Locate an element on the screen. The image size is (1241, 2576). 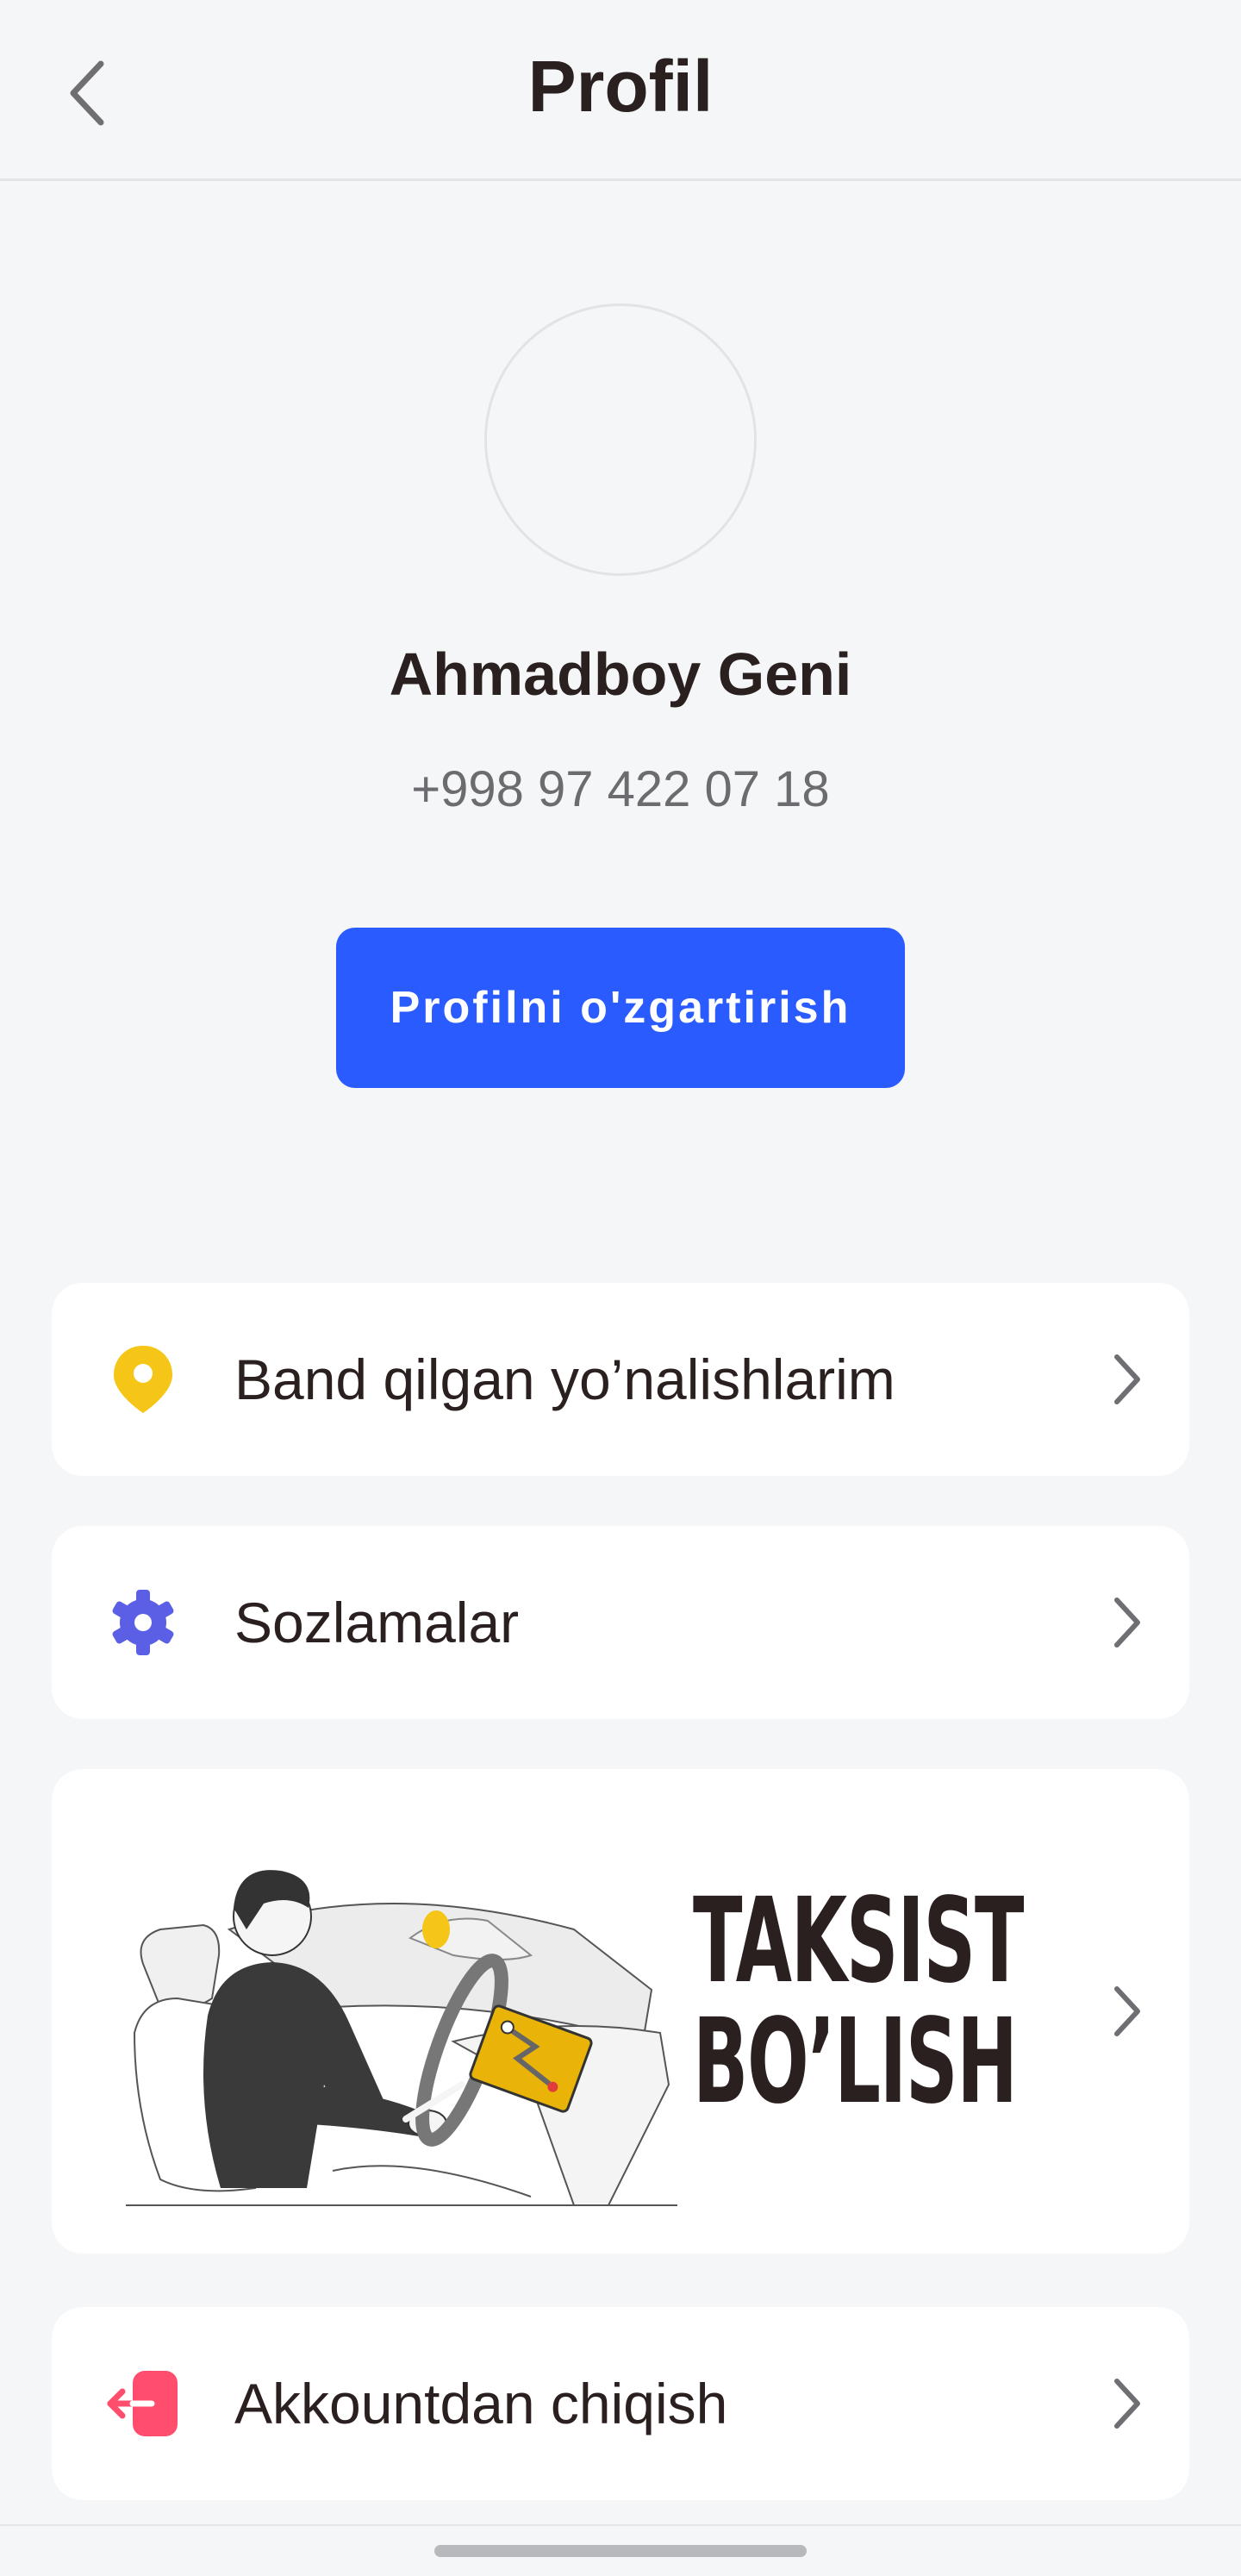
menu-item-logout: Akkountdan chiqish is located at coordinates (620, 2403).